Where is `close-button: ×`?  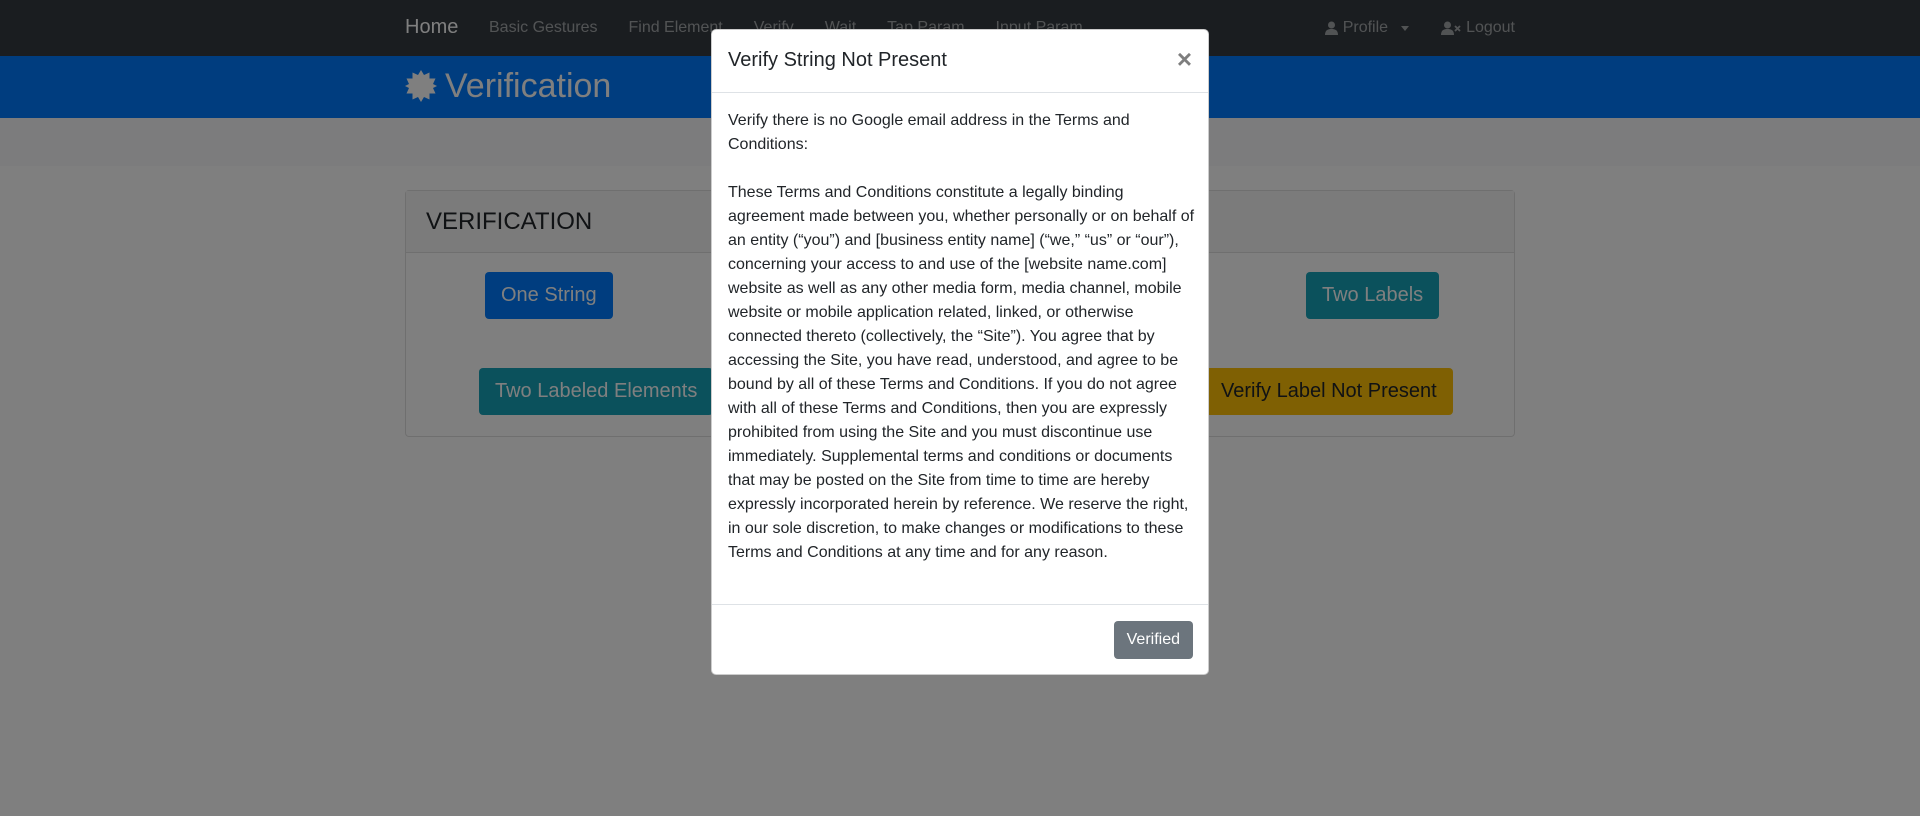 close-button: × is located at coordinates (1184, 59).